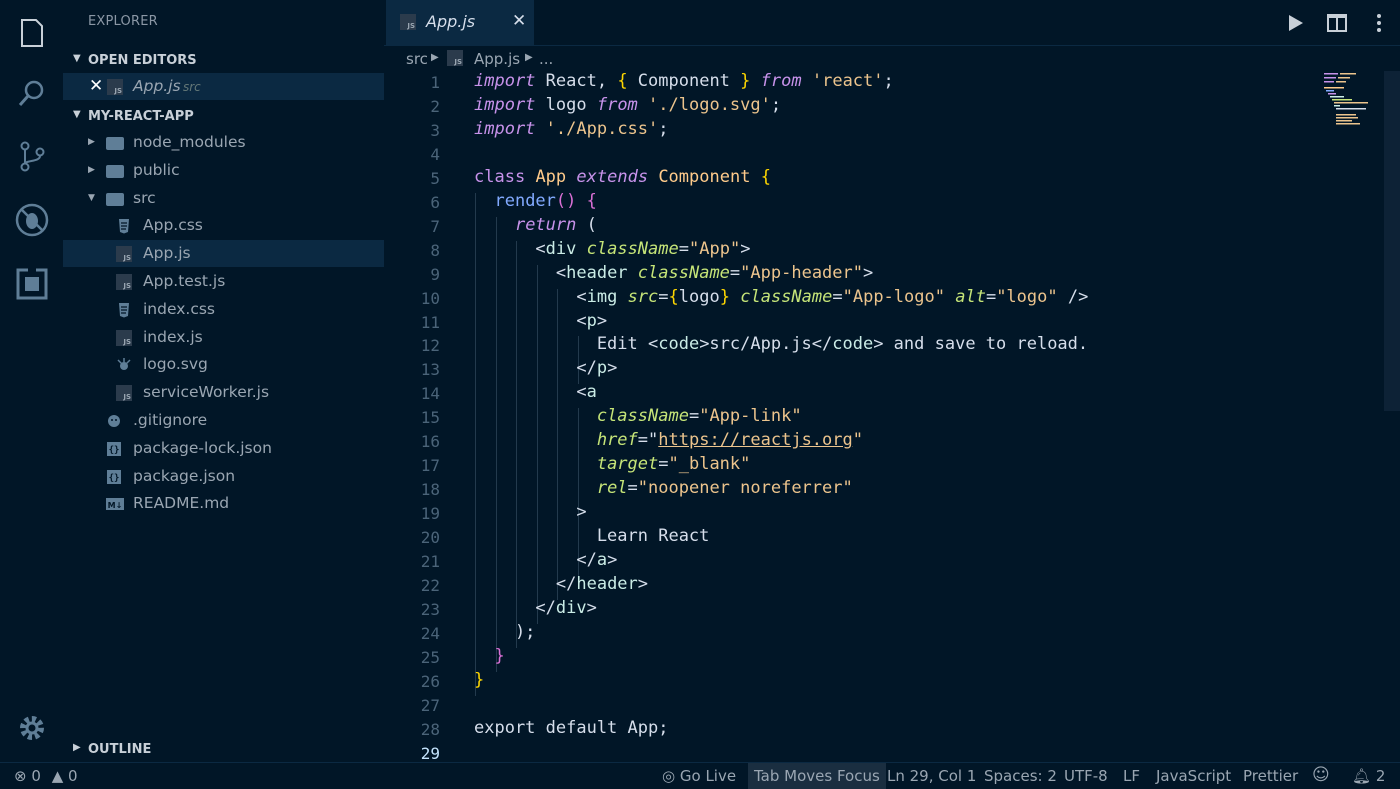 Image resolution: width=1400 pixels, height=789 pixels. Describe the element at coordinates (223, 309) in the screenshot. I see `tree-item-index-css: index.css` at that location.